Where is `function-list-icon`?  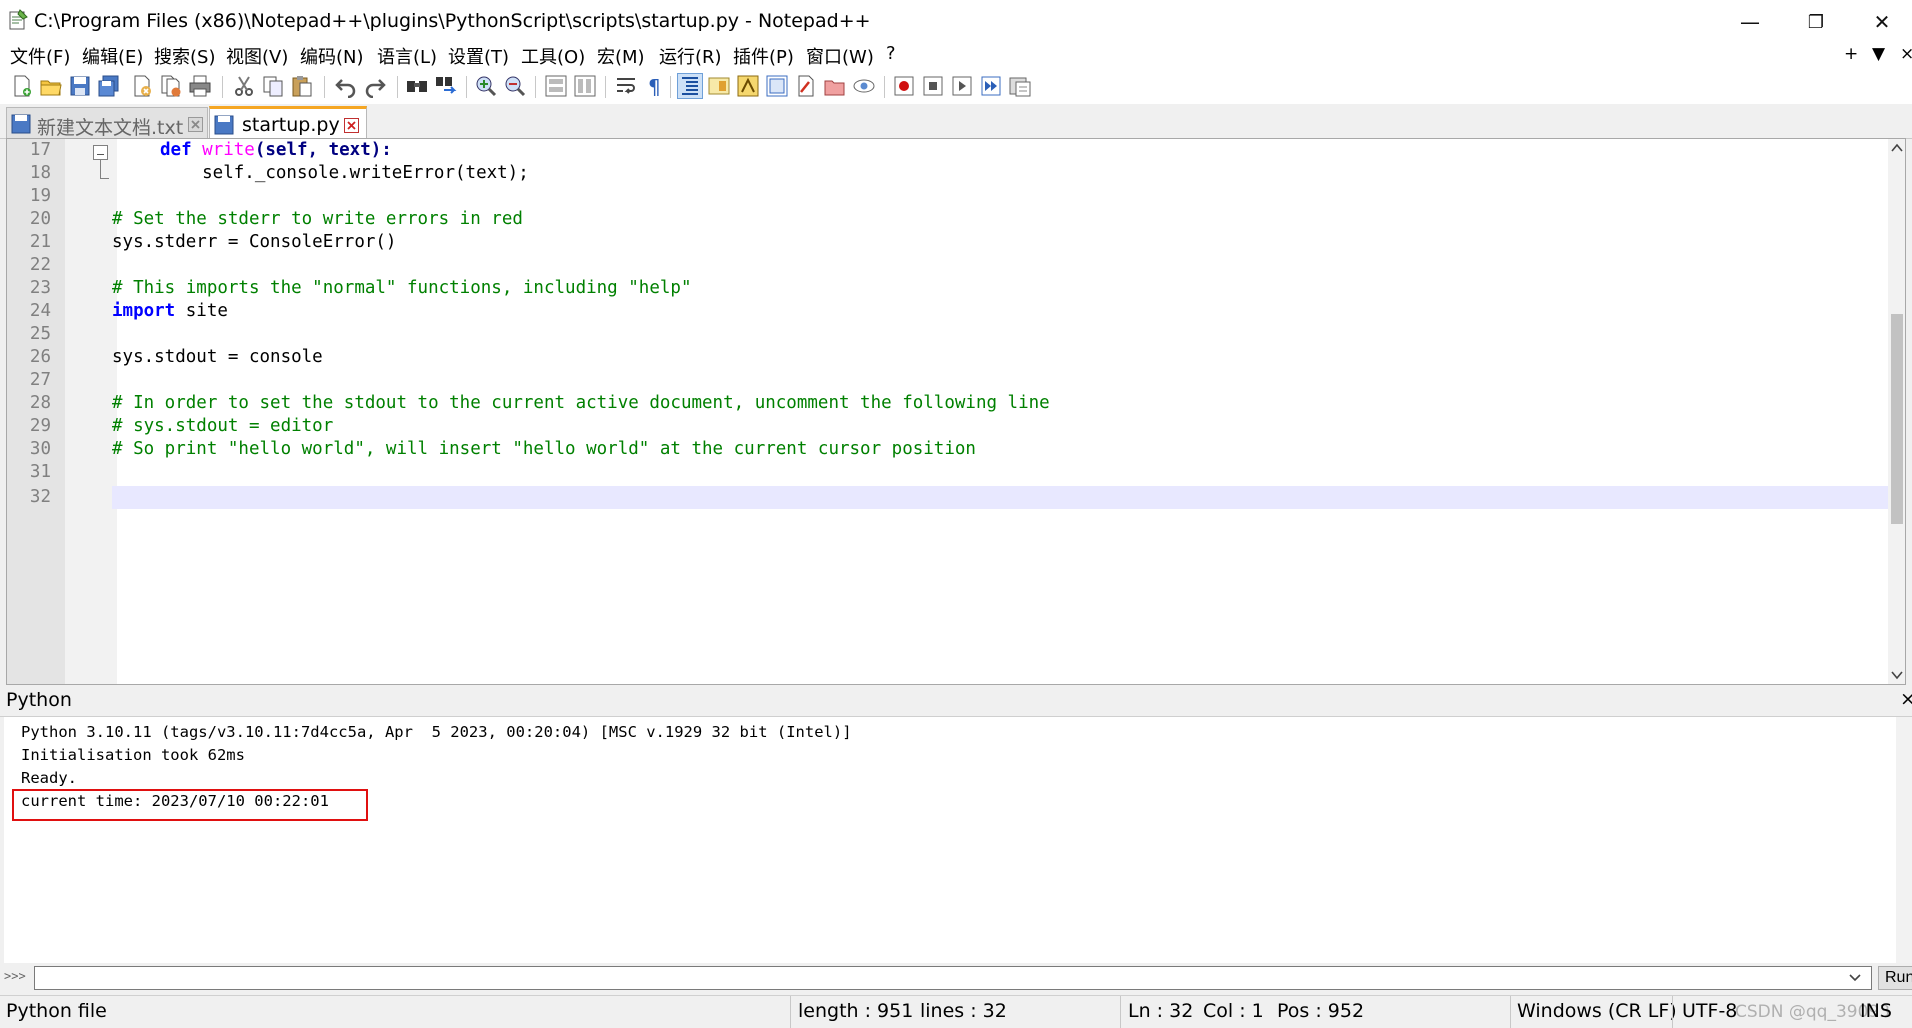
function-list-icon is located at coordinates (748, 86).